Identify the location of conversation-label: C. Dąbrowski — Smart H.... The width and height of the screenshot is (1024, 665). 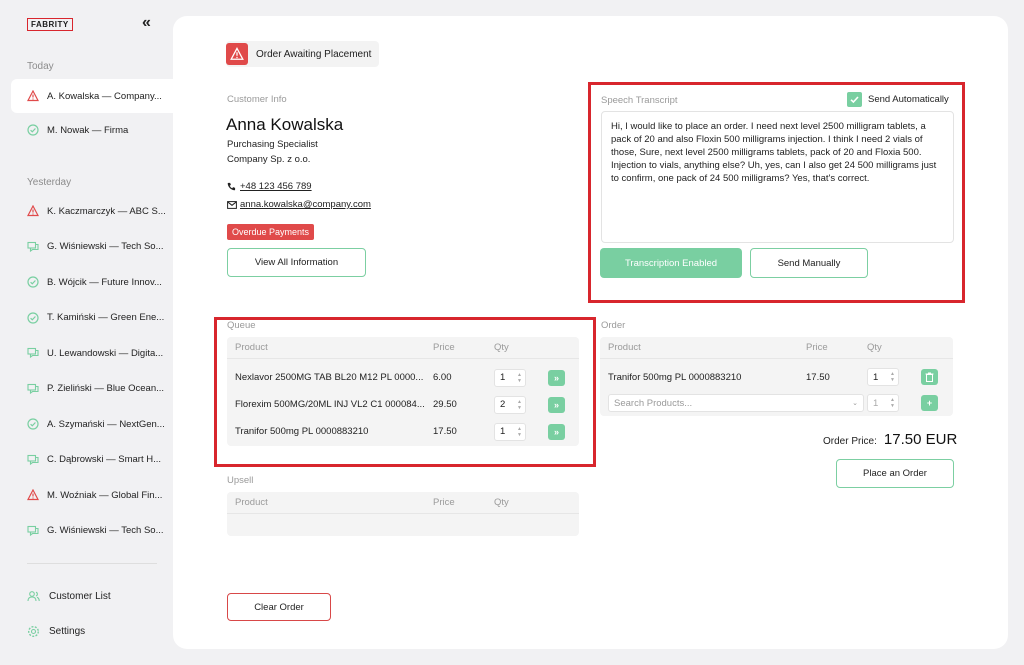
(104, 459).